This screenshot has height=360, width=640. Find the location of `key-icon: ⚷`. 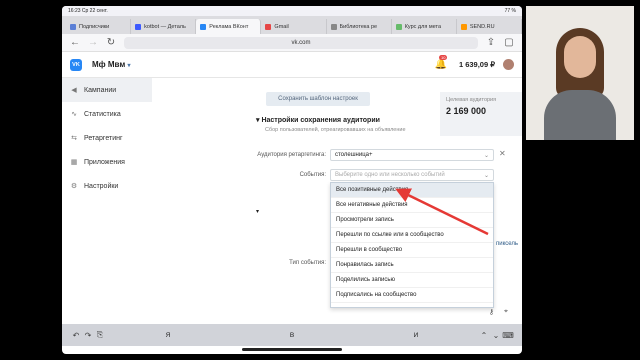

key-icon: ⚷ is located at coordinates (491, 312).